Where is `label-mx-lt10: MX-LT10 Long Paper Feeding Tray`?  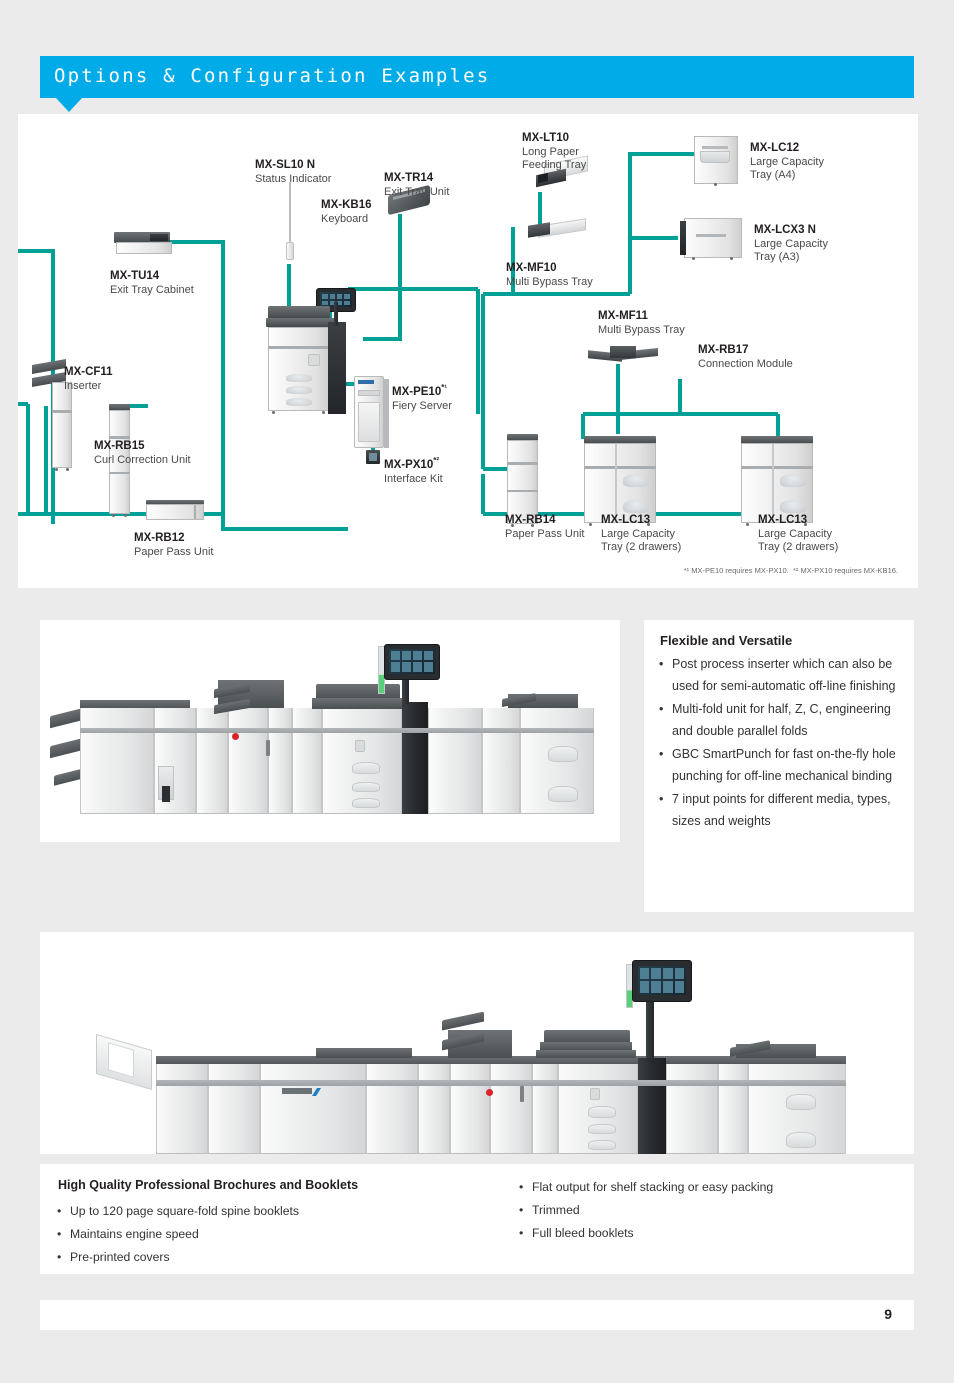
label-mx-lt10: MX-LT10 Long Paper Feeding Tray is located at coordinates (554, 151).